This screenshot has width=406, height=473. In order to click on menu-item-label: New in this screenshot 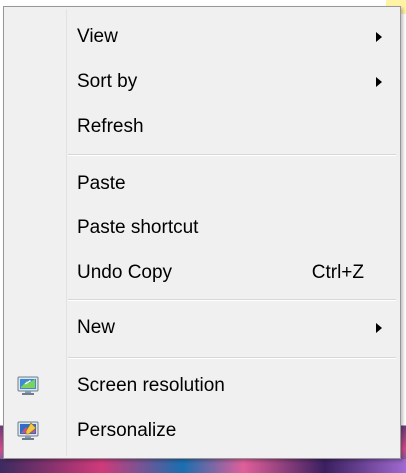, I will do `click(96, 327)`.